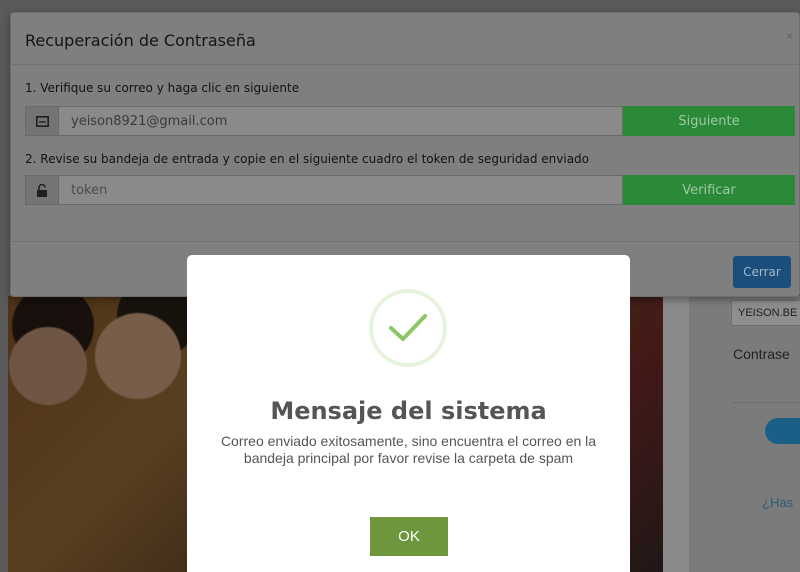 This screenshot has width=800, height=572. Describe the element at coordinates (762, 272) in the screenshot. I see `close-button: Cerrar` at that location.